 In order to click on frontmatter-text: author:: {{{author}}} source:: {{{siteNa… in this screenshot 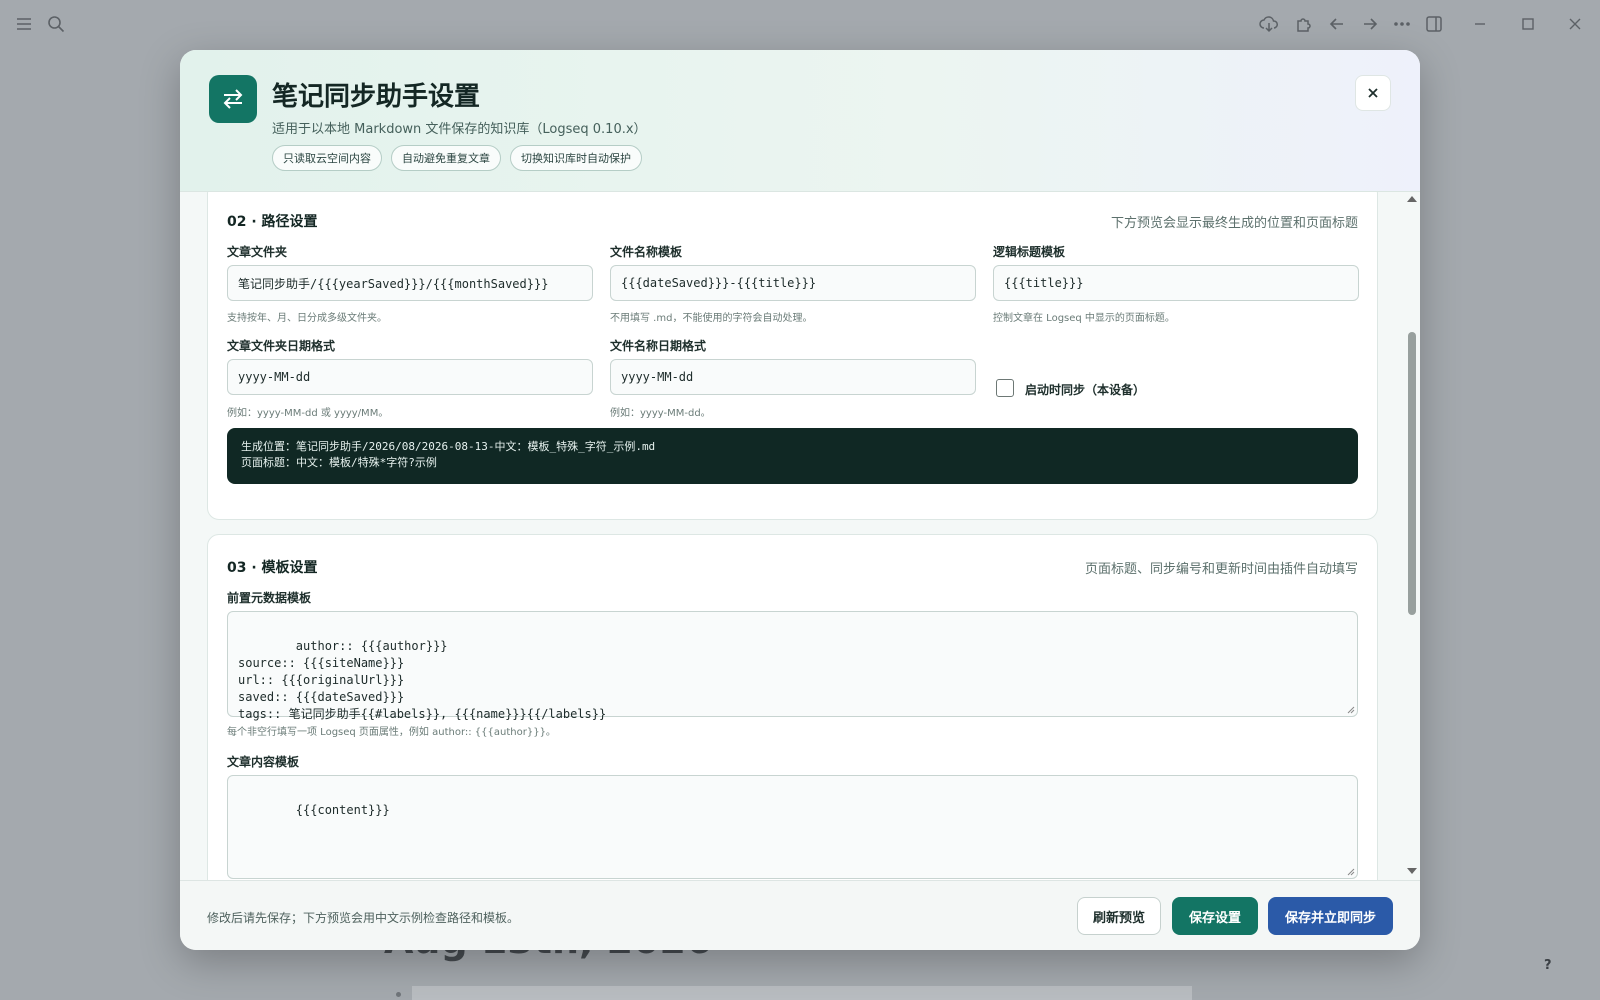, I will do `click(422, 680)`.